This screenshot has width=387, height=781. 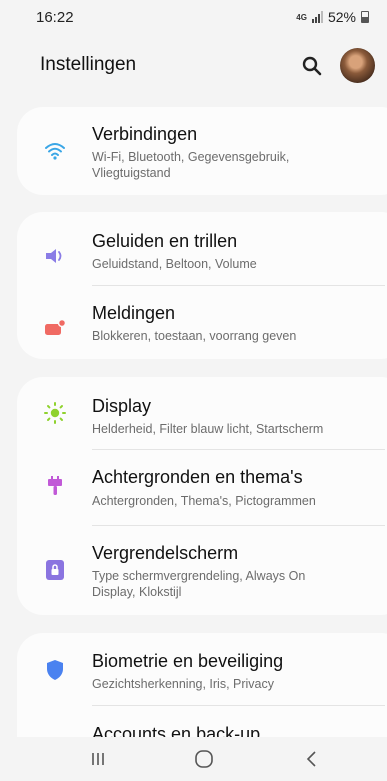 What do you see at coordinates (188, 661) in the screenshot?
I see `settings-item-title: Biometrie en beveiliging` at bounding box center [188, 661].